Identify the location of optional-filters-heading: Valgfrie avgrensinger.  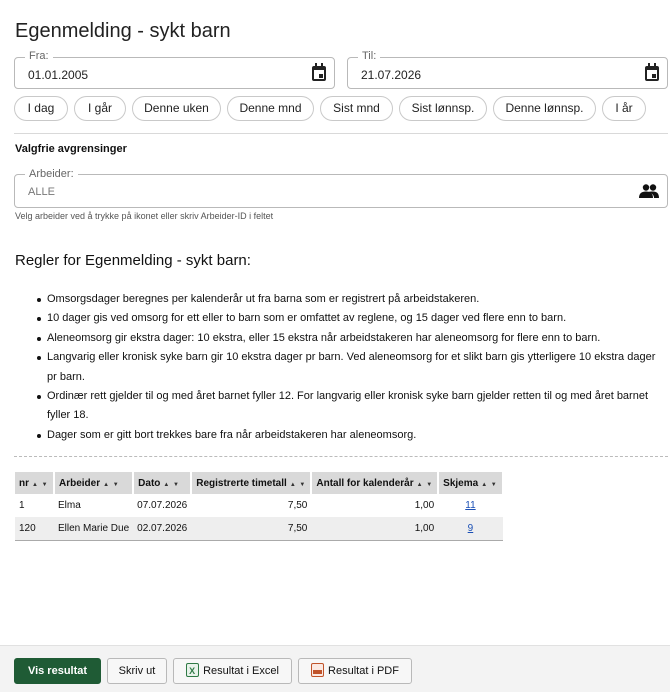
(71, 149).